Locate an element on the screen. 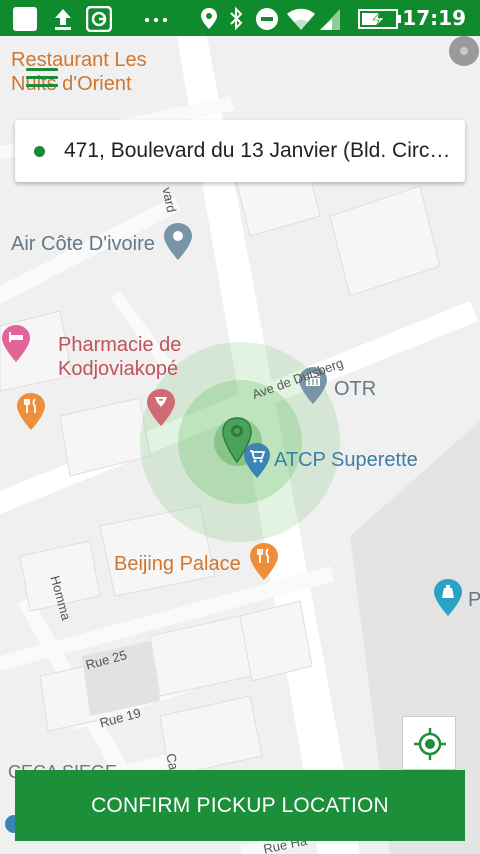 The height and width of the screenshot is (854, 480). confirm-pickup-button: CONFIRM PICKUP LOCATION is located at coordinates (240, 805).